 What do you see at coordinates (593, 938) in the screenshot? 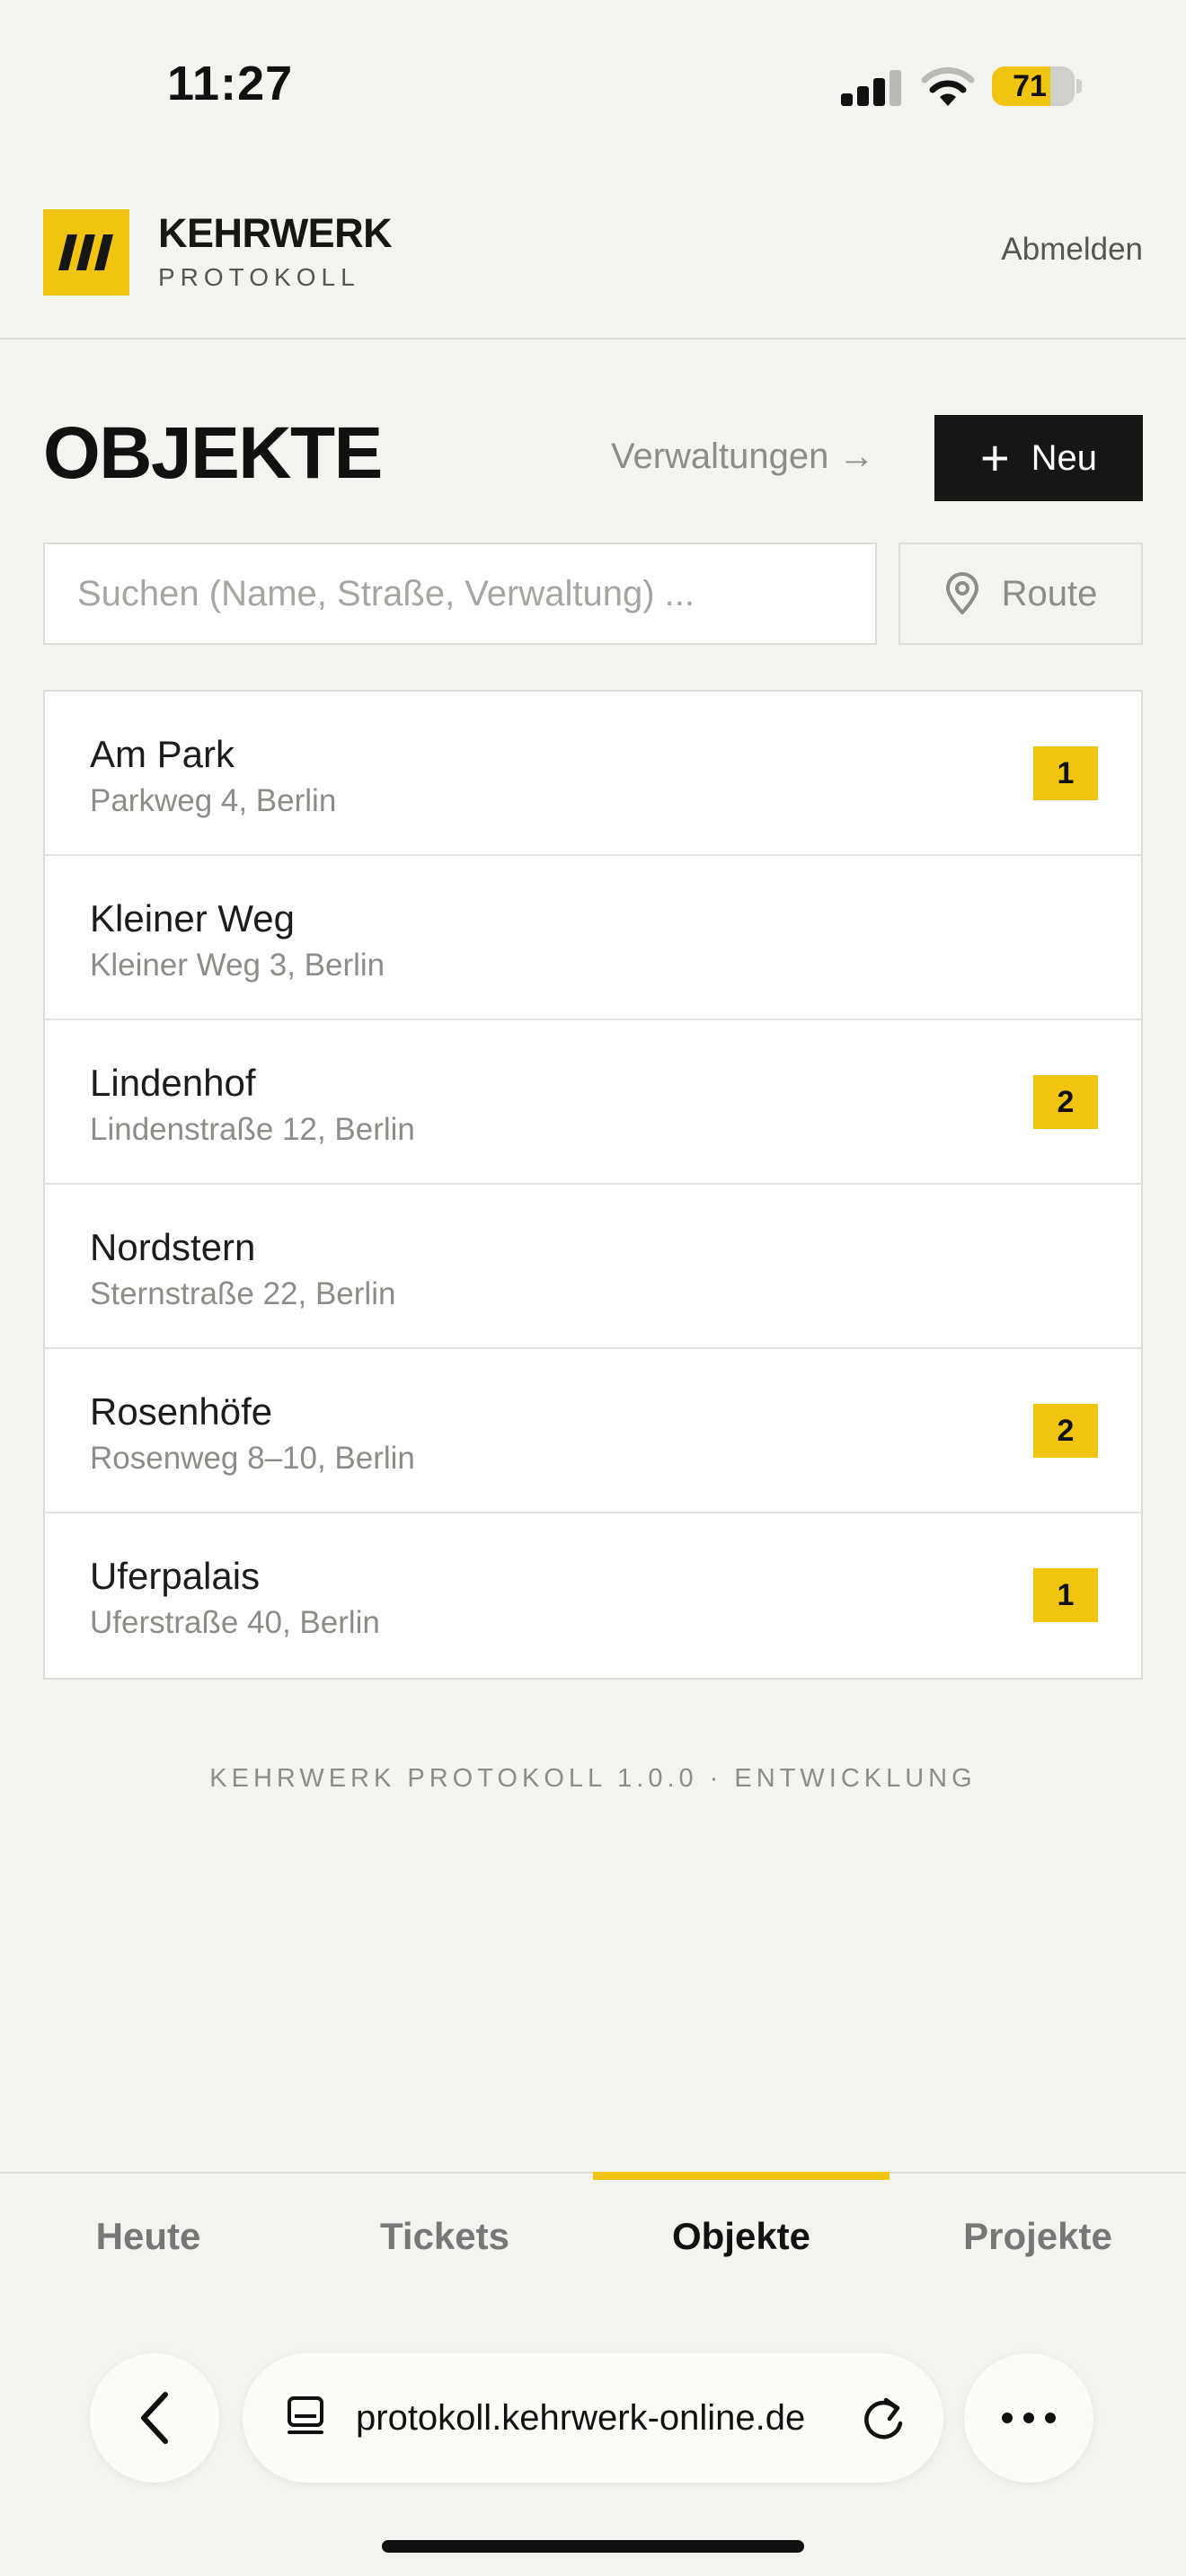
I see `list-item: Kleiner Weg Kleiner Weg 3, Berlin` at bounding box center [593, 938].